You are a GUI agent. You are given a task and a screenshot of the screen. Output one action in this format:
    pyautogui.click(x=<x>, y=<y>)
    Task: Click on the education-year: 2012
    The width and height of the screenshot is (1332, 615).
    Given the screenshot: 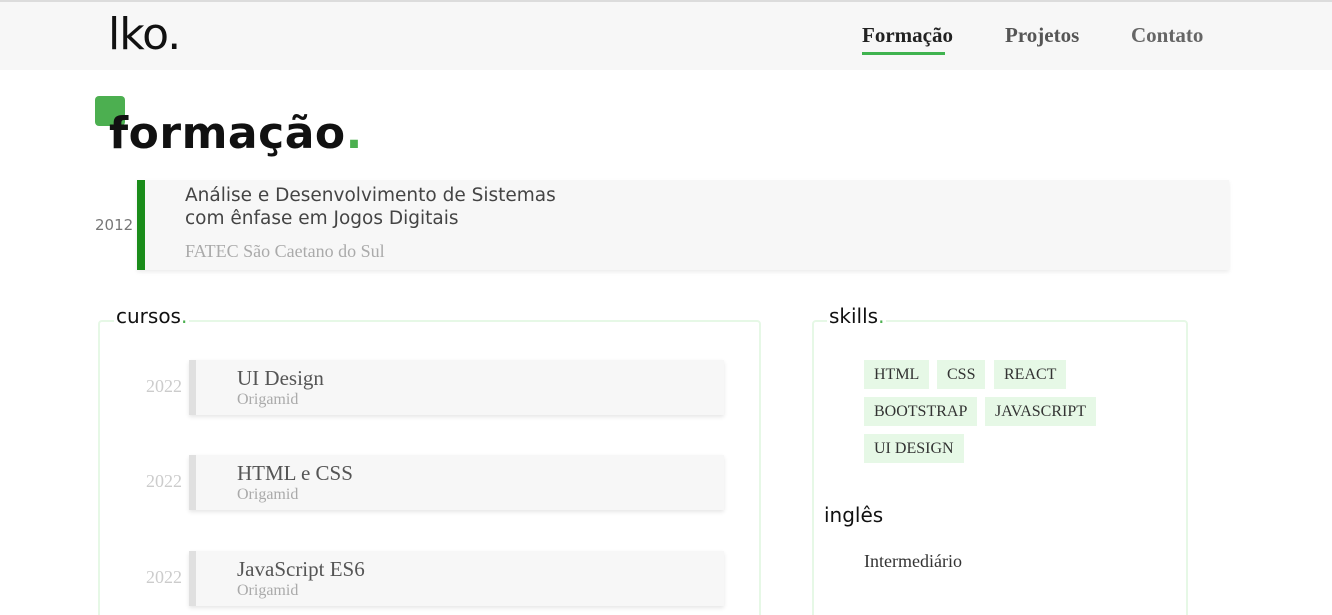 What is the action you would take?
    pyautogui.click(x=114, y=225)
    